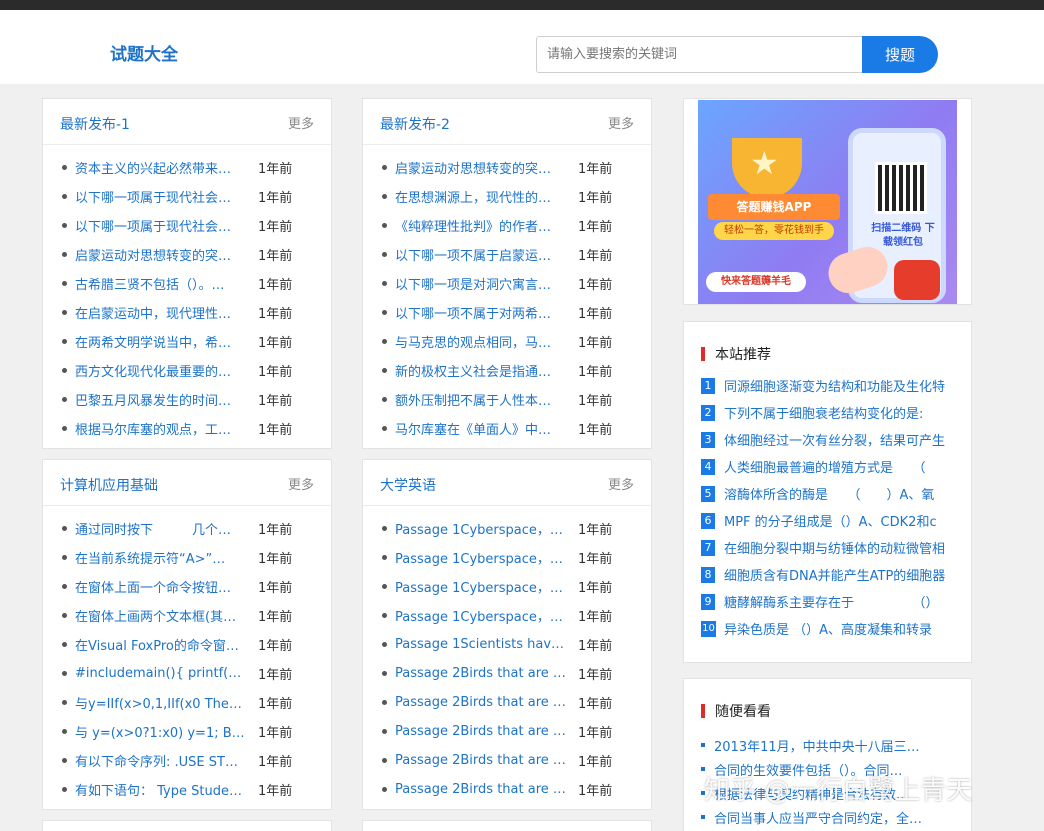 The height and width of the screenshot is (831, 1044). What do you see at coordinates (708, 467) in the screenshot?
I see `rank-badge: 4` at bounding box center [708, 467].